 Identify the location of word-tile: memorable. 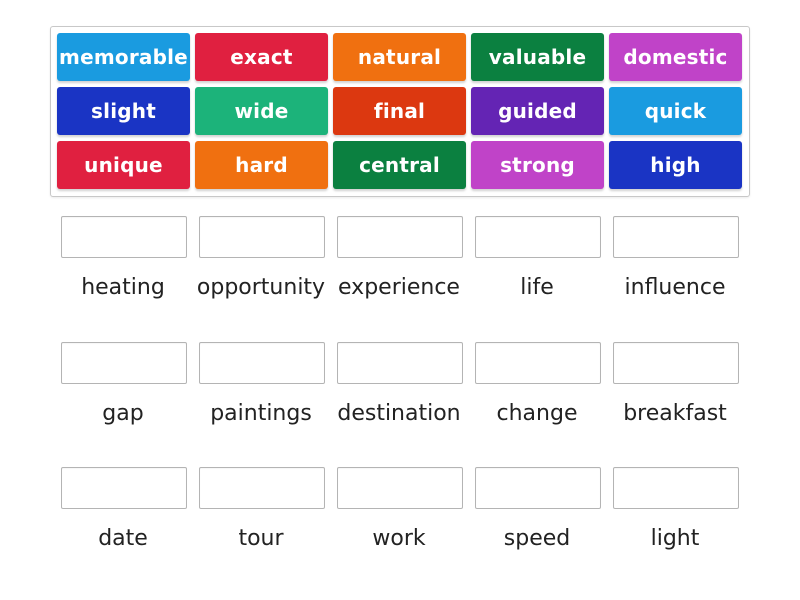
(123, 57).